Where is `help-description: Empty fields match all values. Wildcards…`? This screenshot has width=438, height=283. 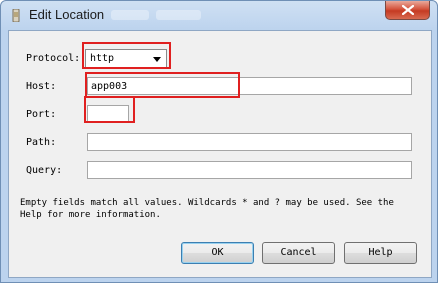 help-description: Empty fields match all values. Wildcards… is located at coordinates (207, 209).